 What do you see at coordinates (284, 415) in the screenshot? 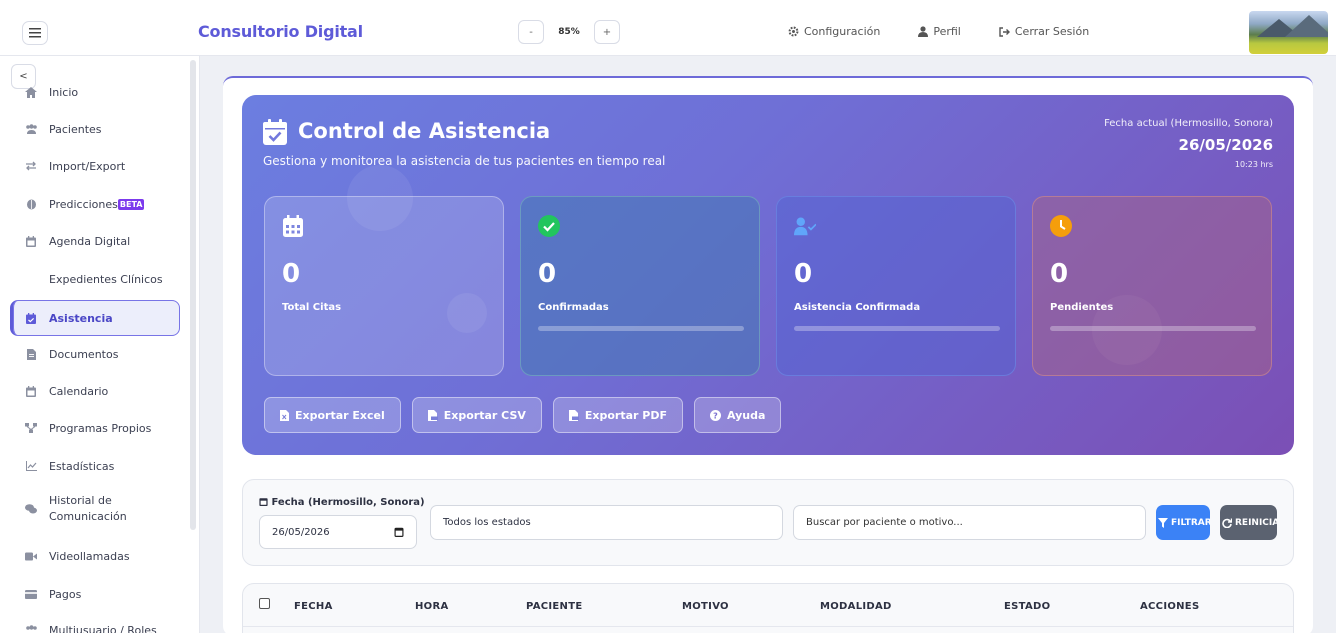
I see `file-excel-icon` at bounding box center [284, 415].